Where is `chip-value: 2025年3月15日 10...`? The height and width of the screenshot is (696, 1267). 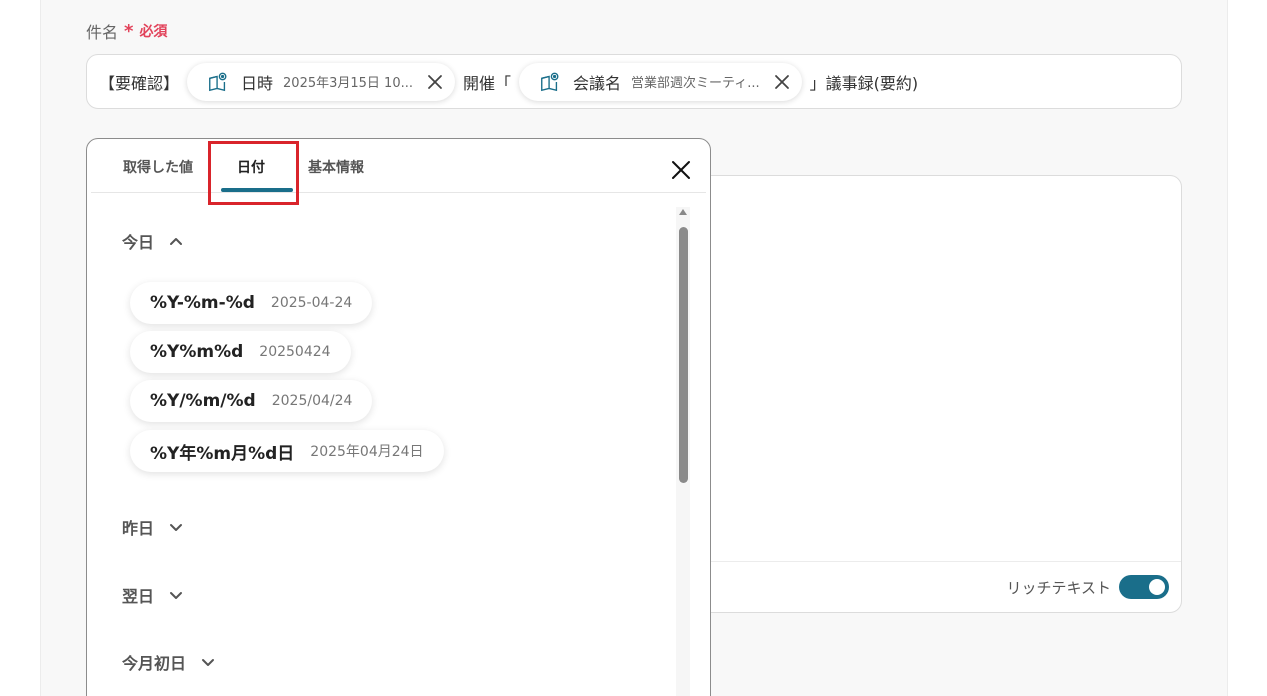 chip-value: 2025年3月15日 10... is located at coordinates (348, 83).